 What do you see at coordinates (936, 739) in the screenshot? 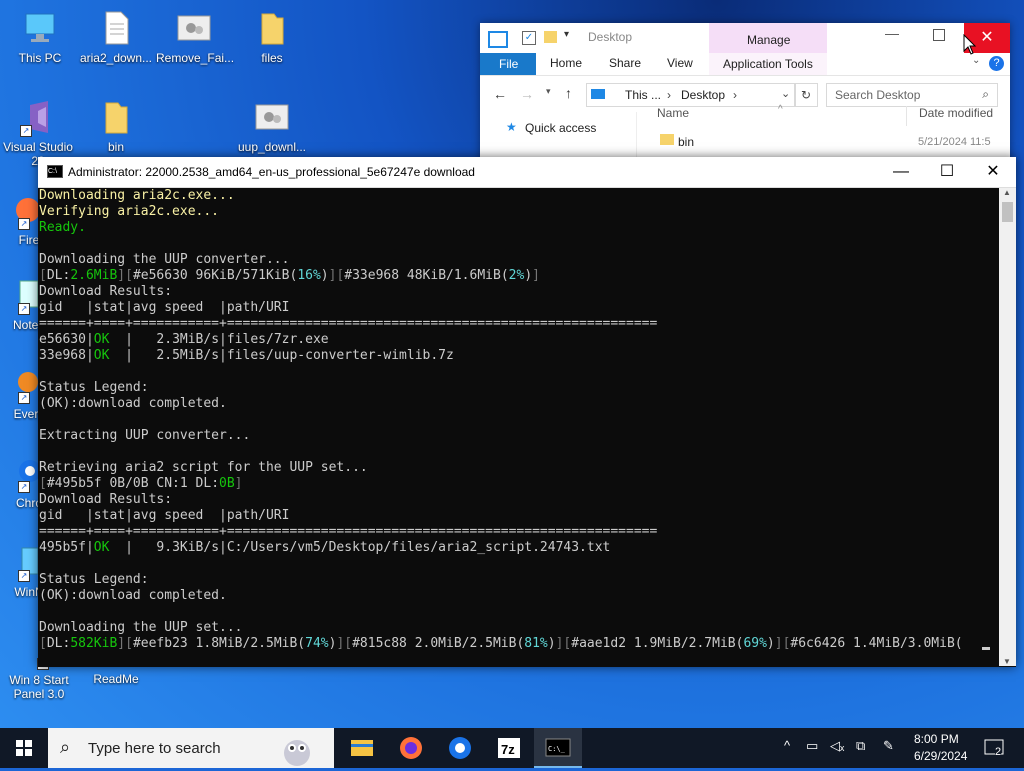
I see `clock-time: 8:00 PM` at bounding box center [936, 739].